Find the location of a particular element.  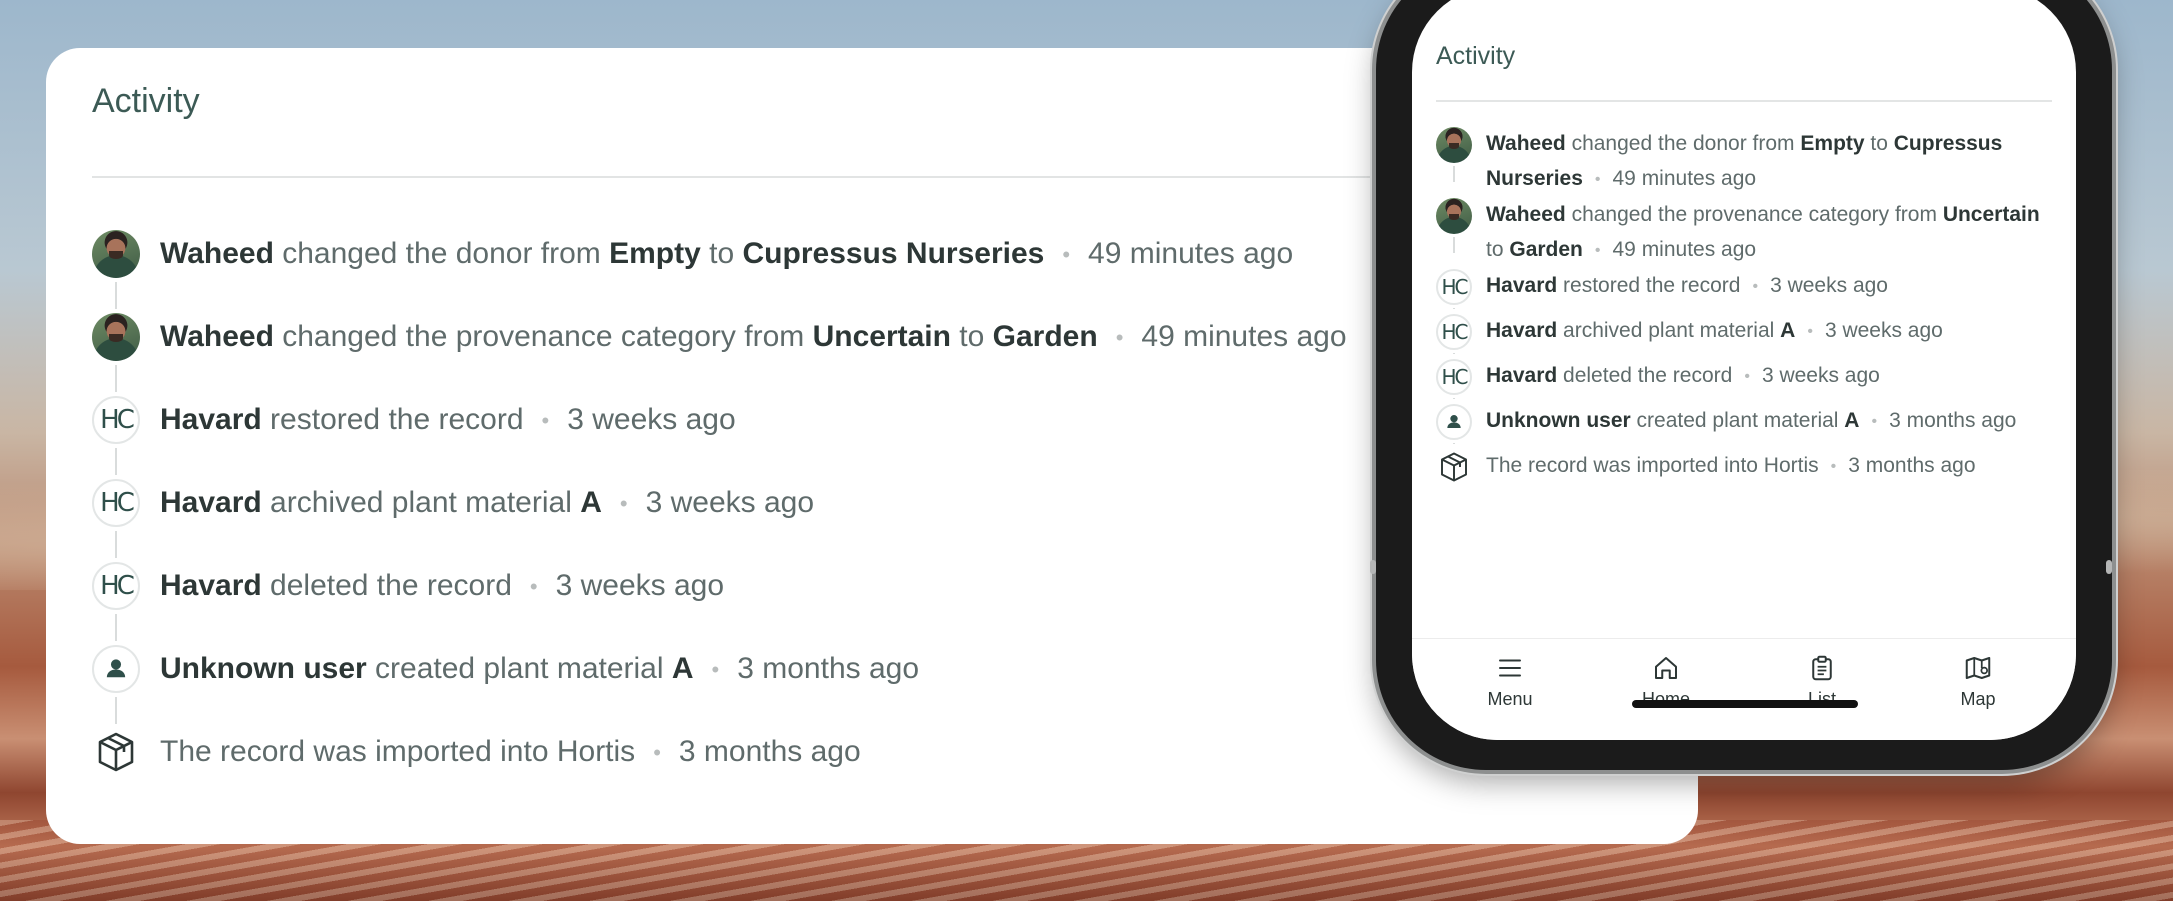

tab-bar: Menu Home List Map is located at coordinates (1744, 689).